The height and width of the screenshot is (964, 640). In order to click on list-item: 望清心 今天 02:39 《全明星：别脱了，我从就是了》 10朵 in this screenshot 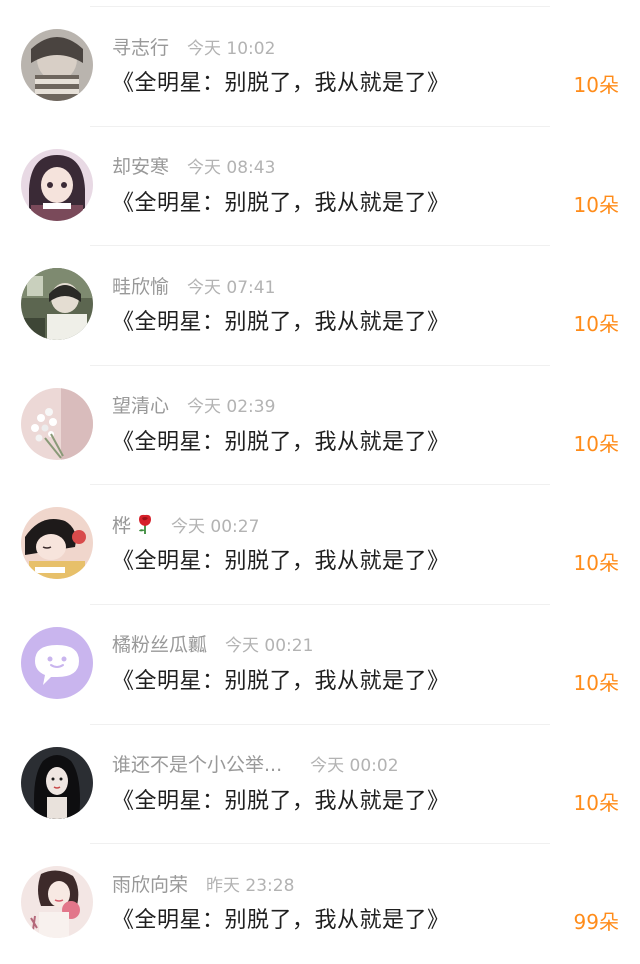, I will do `click(320, 426)`.